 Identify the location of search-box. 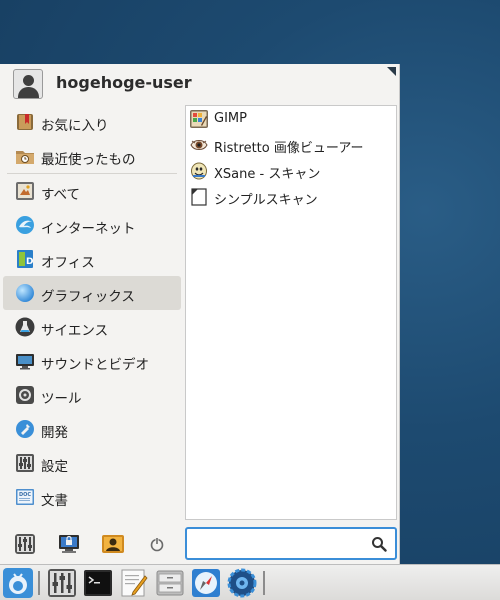
(291, 543).